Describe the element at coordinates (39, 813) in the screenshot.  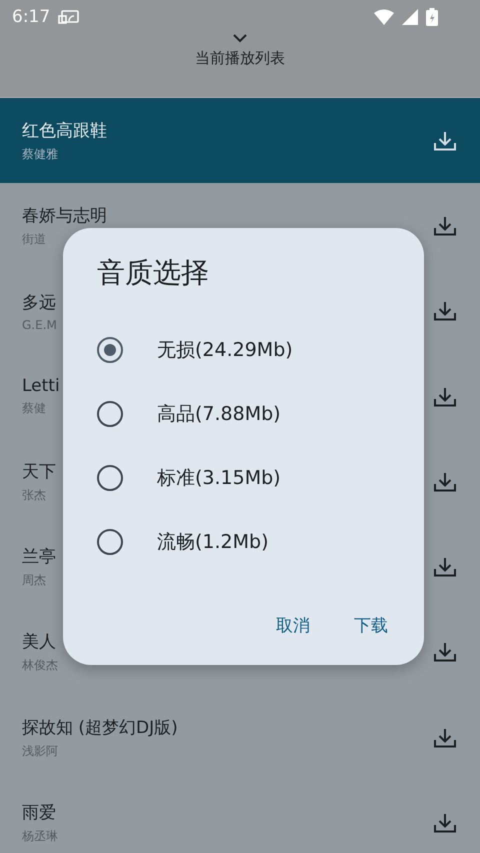
I see `song-title: 雨爱` at that location.